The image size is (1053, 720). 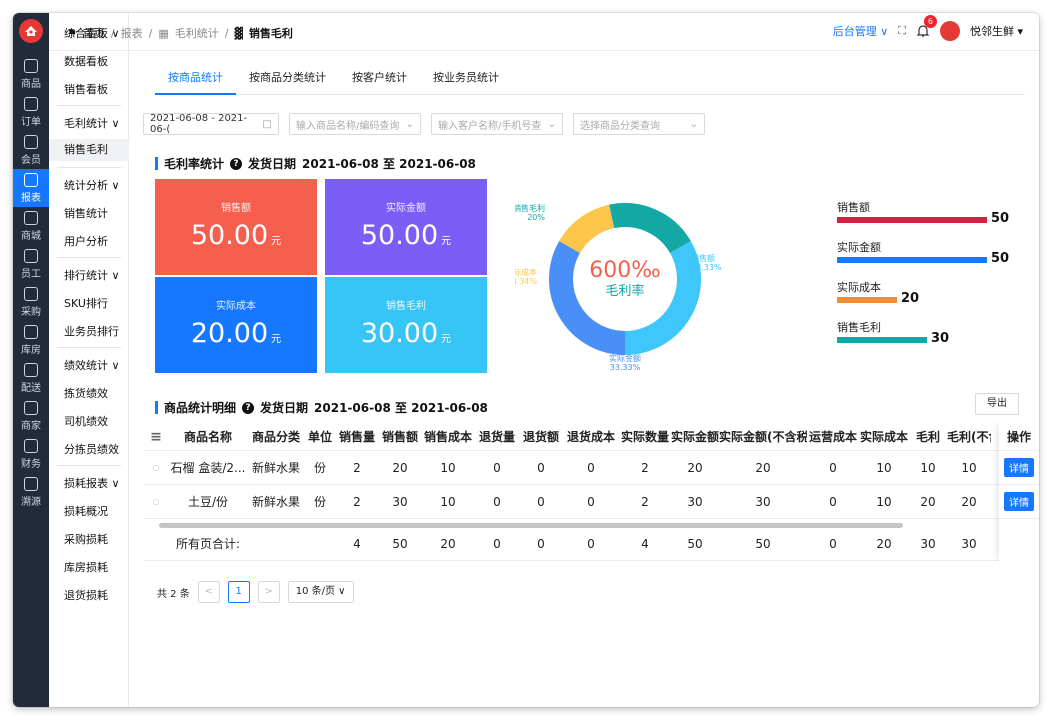 I want to click on fullscreen-icon: ⛶, so click(x=902, y=31).